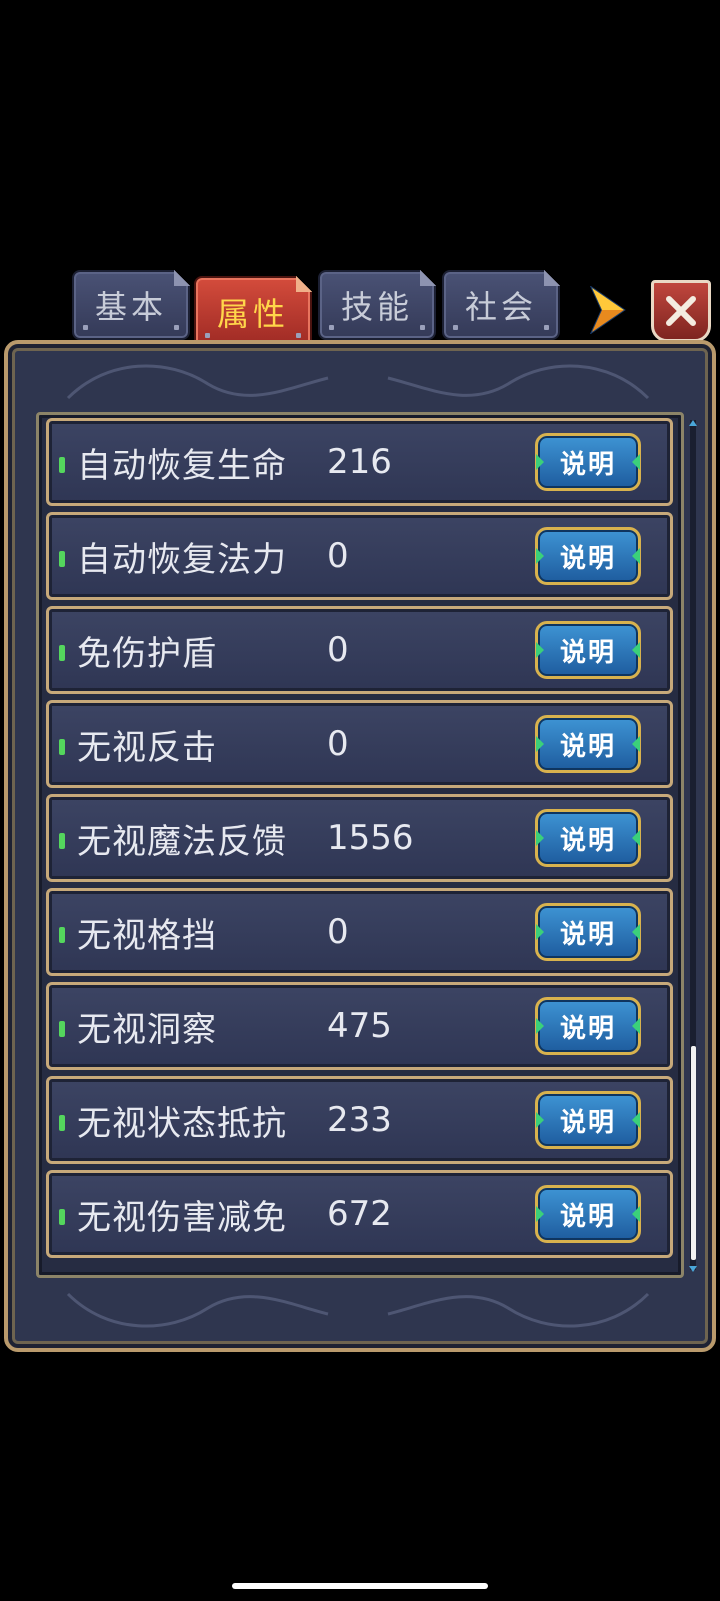 The width and height of the screenshot is (720, 1601). What do you see at coordinates (147, 1029) in the screenshot?
I see `attribute-name: 无视洞察` at bounding box center [147, 1029].